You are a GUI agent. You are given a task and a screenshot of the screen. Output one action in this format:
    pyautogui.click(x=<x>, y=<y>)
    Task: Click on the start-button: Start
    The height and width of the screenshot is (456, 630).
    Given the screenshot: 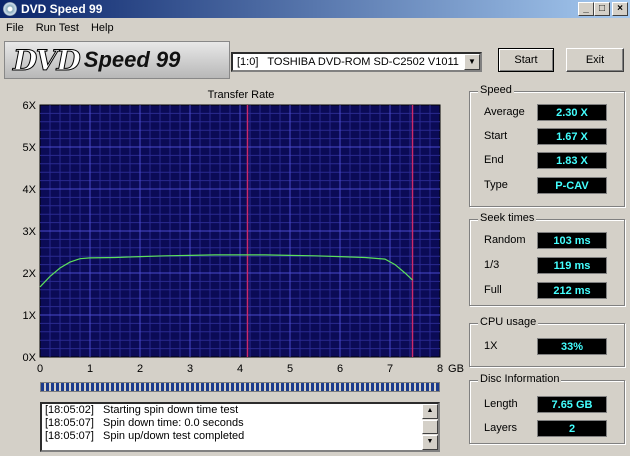 What is the action you would take?
    pyautogui.click(x=526, y=60)
    